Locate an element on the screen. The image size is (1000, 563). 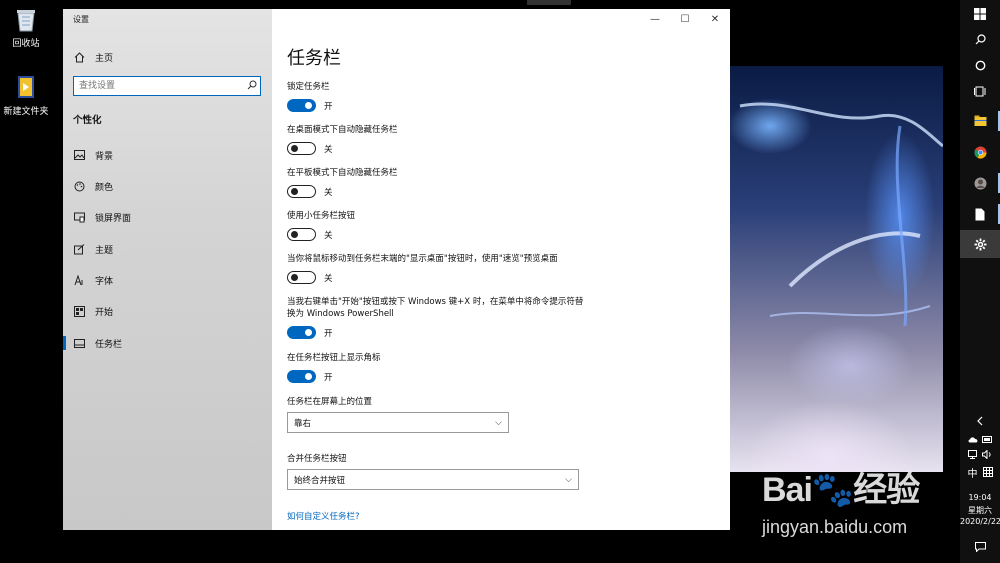
close-button: ✕ is located at coordinates (715, 19).